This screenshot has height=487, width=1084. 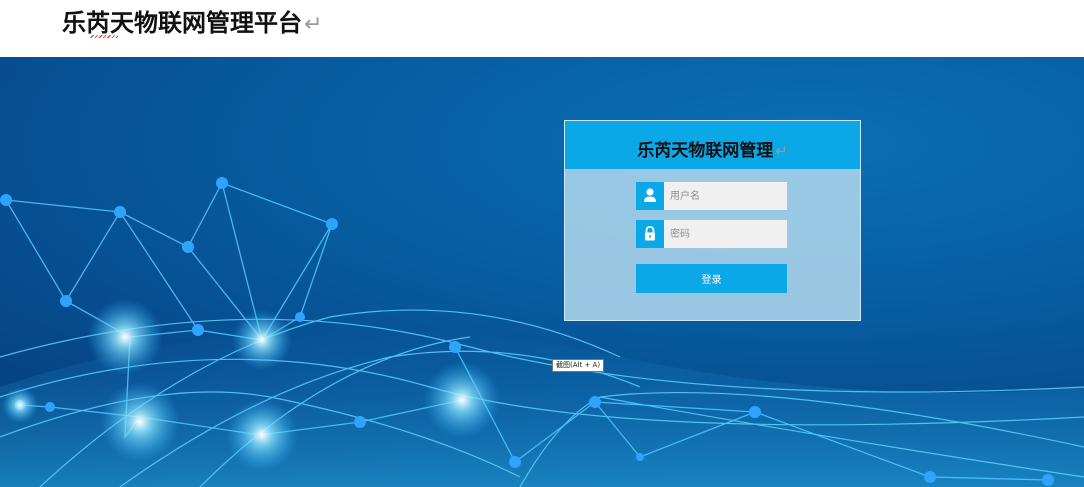 What do you see at coordinates (705, 151) in the screenshot?
I see `login-title-text: 乐芮天物联网管理` at bounding box center [705, 151].